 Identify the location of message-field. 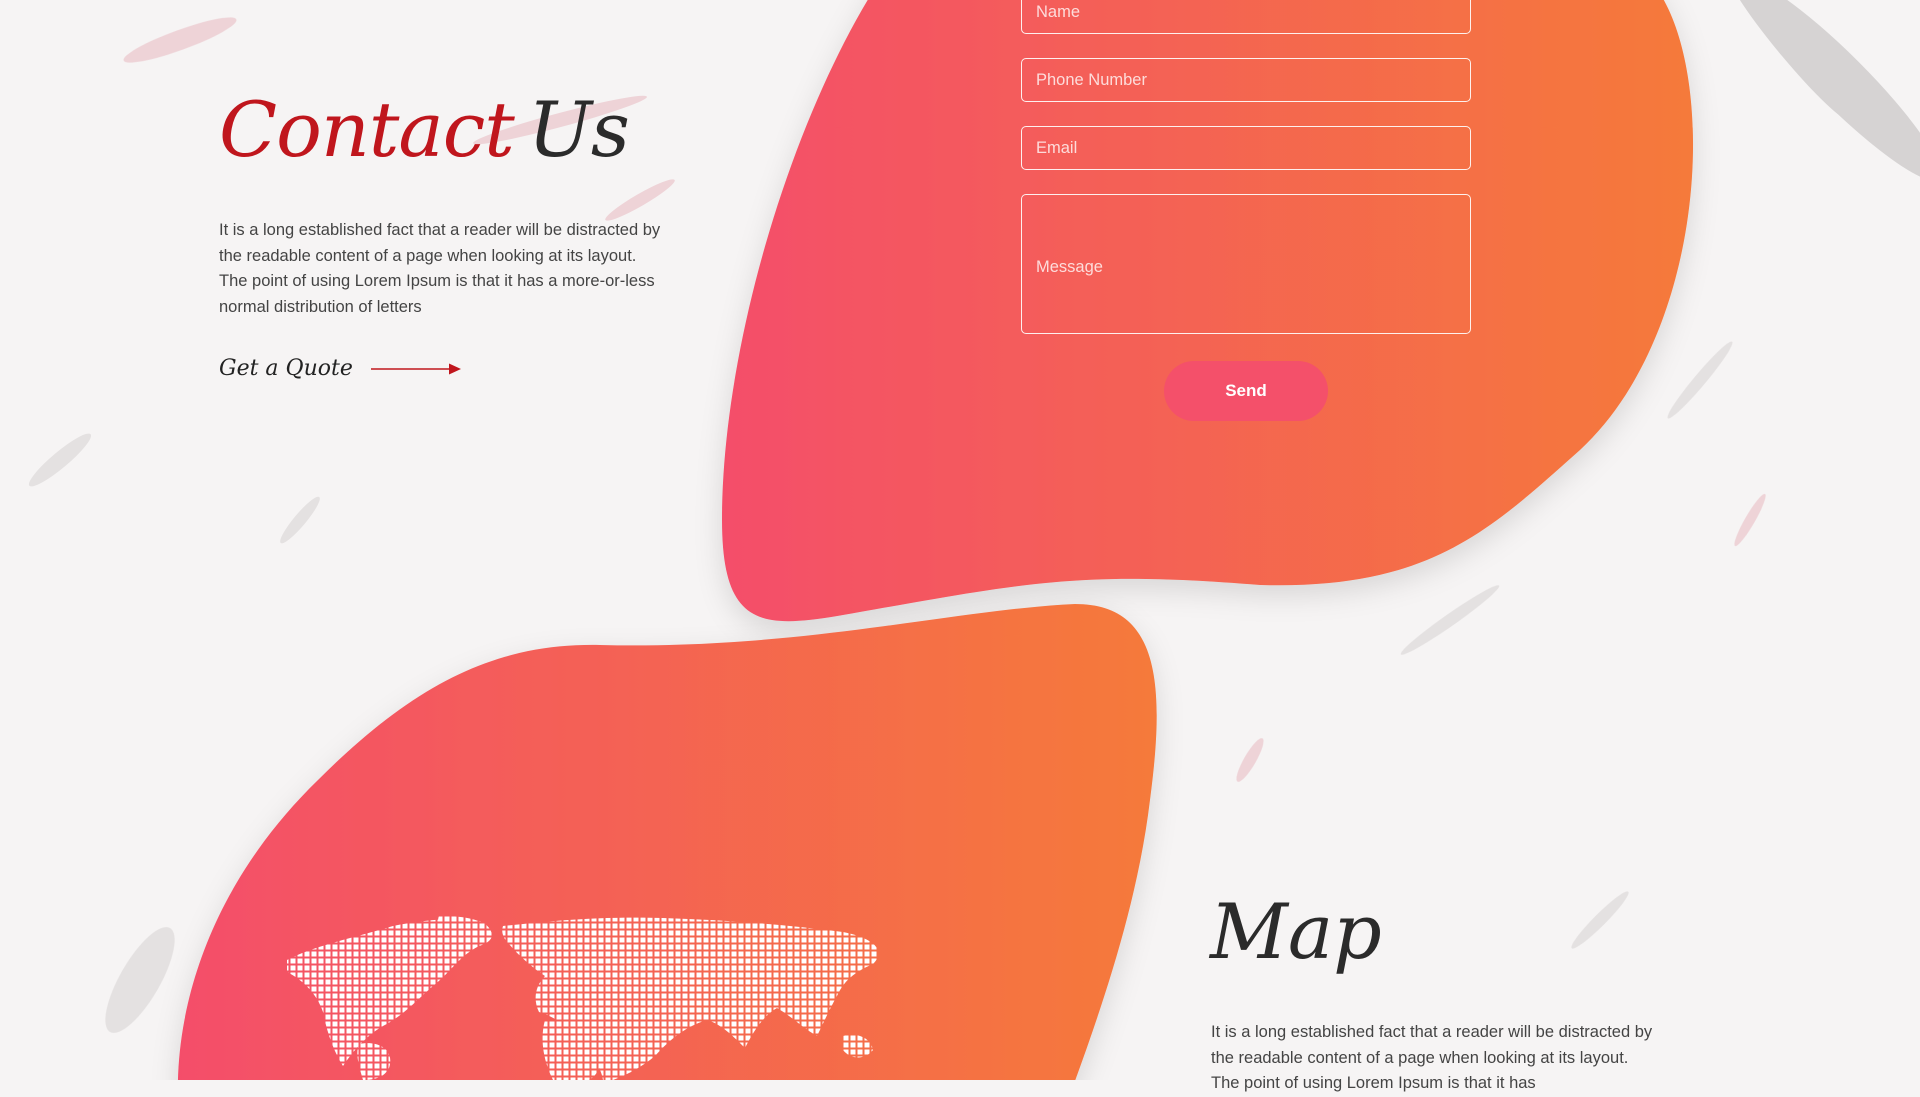
(1246, 264).